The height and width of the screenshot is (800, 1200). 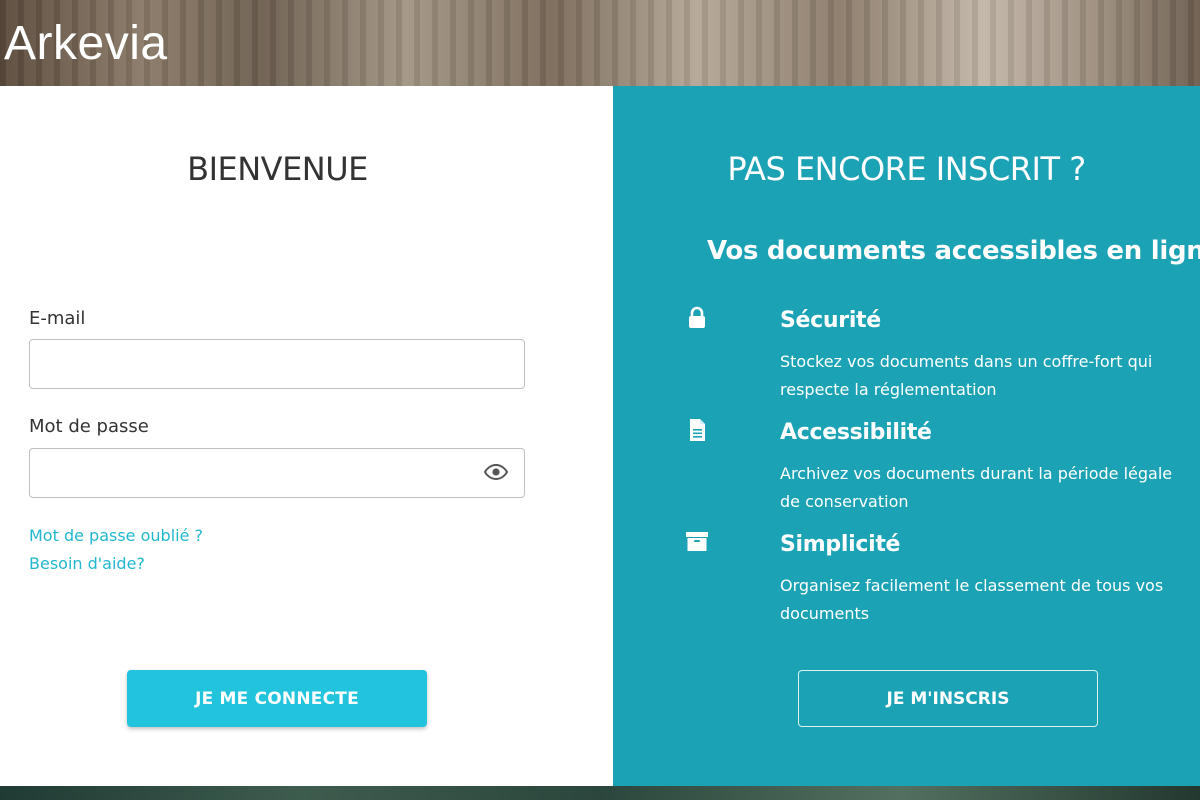 I want to click on feature-title-simplicity: Simplicité, so click(x=840, y=544).